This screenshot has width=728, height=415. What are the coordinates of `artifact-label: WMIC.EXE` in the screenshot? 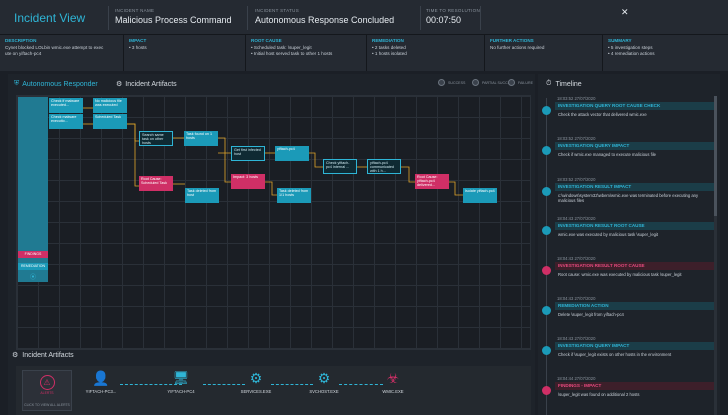 It's located at (393, 391).